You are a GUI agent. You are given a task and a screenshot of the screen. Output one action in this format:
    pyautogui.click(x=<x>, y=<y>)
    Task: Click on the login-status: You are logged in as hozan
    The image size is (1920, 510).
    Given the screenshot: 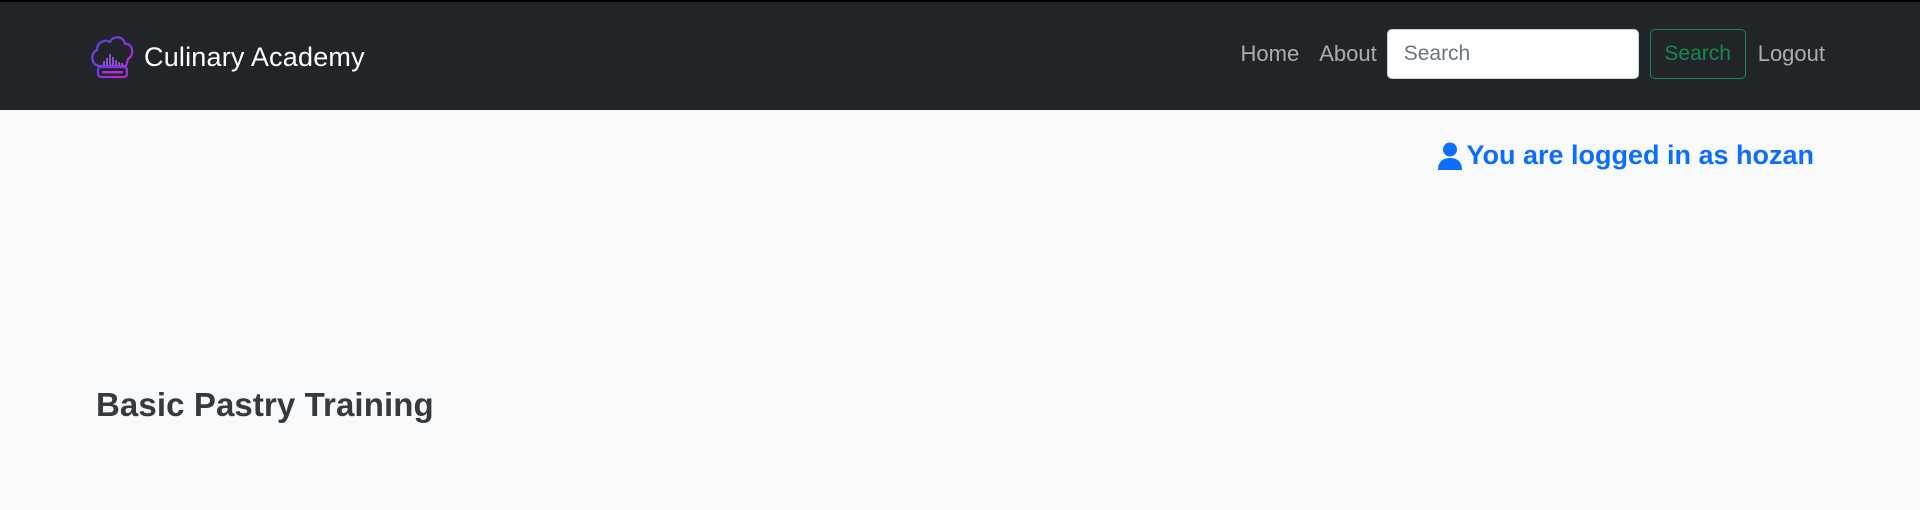 What is the action you would take?
    pyautogui.click(x=1626, y=155)
    